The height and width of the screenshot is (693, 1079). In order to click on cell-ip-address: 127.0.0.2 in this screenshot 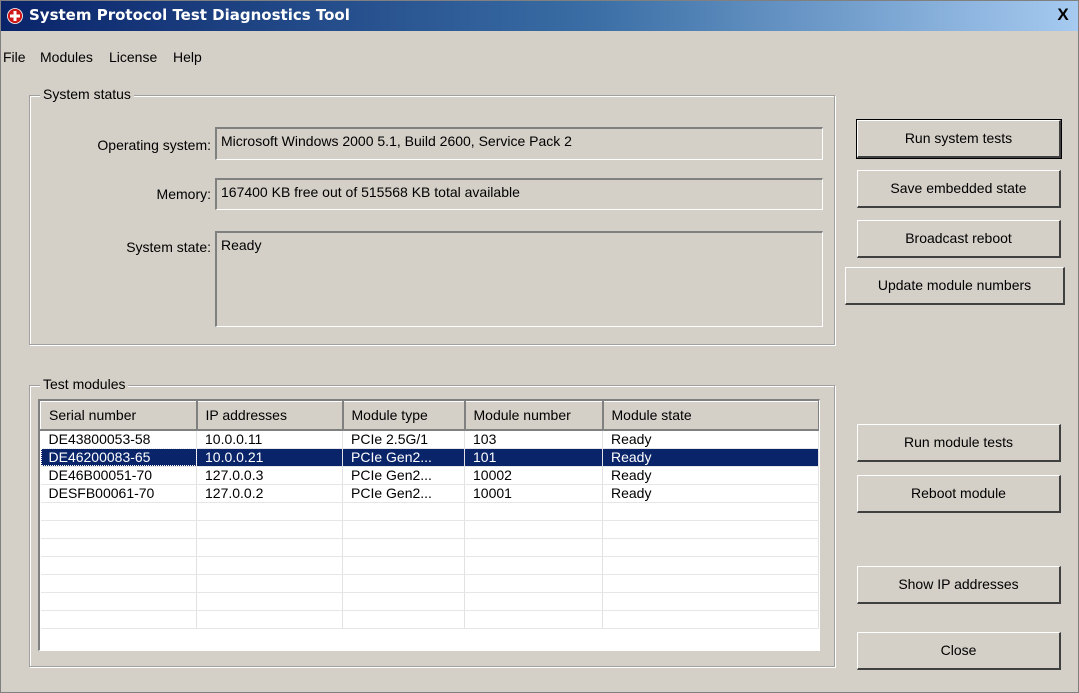, I will do `click(269, 493)`.